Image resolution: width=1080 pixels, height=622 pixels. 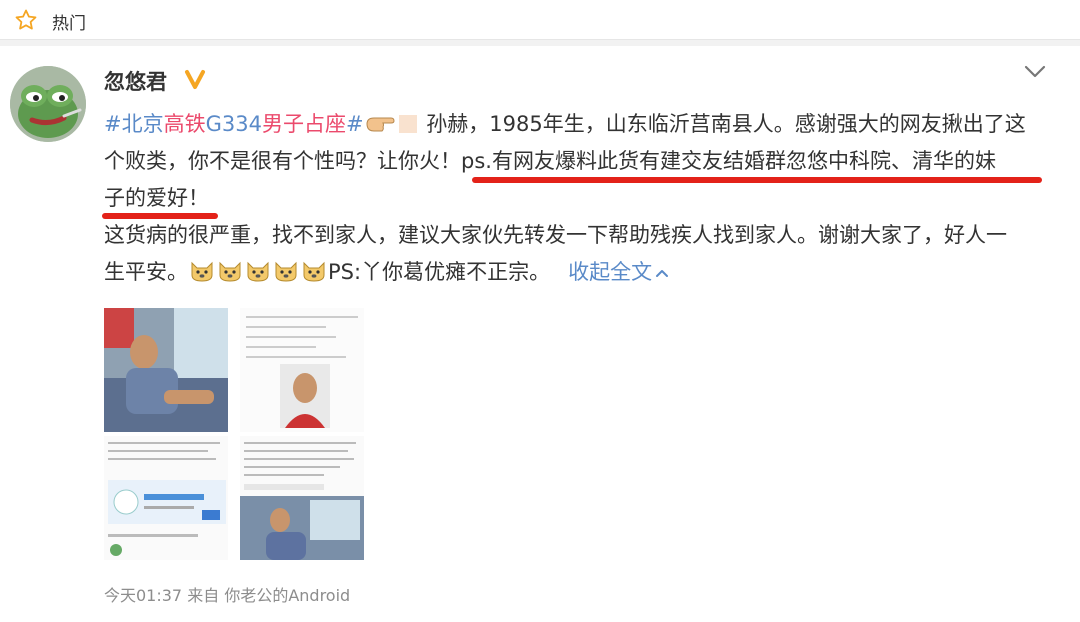 I want to click on topic-link: #北京高铁G334男子占座#, so click(x=234, y=124).